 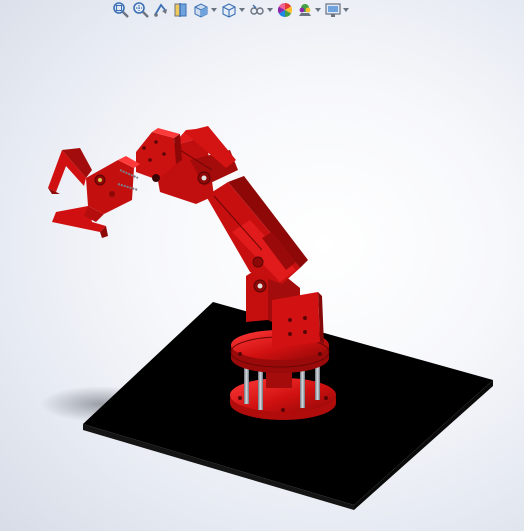 What do you see at coordinates (94, 193) in the screenshot?
I see `gripper` at bounding box center [94, 193].